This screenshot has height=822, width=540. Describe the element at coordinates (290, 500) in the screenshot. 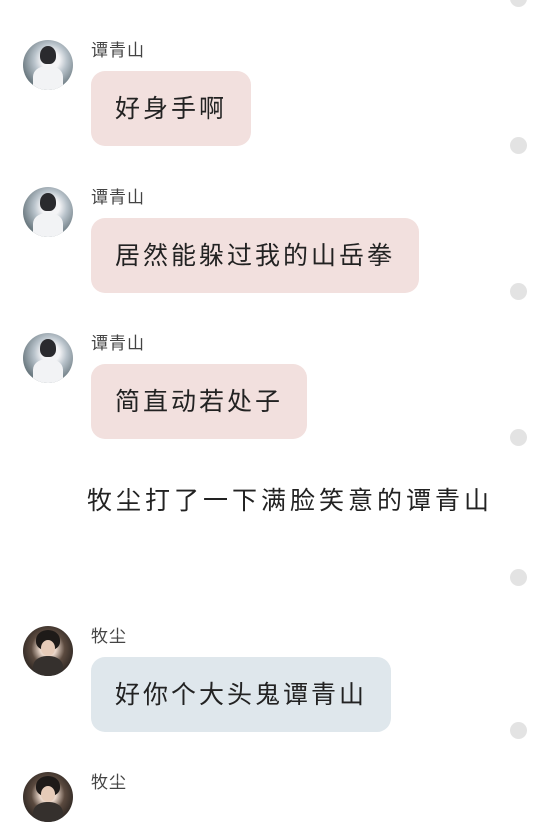

I see `narration-text: 牧尘打了一下满脸笑意的谭青山` at that location.